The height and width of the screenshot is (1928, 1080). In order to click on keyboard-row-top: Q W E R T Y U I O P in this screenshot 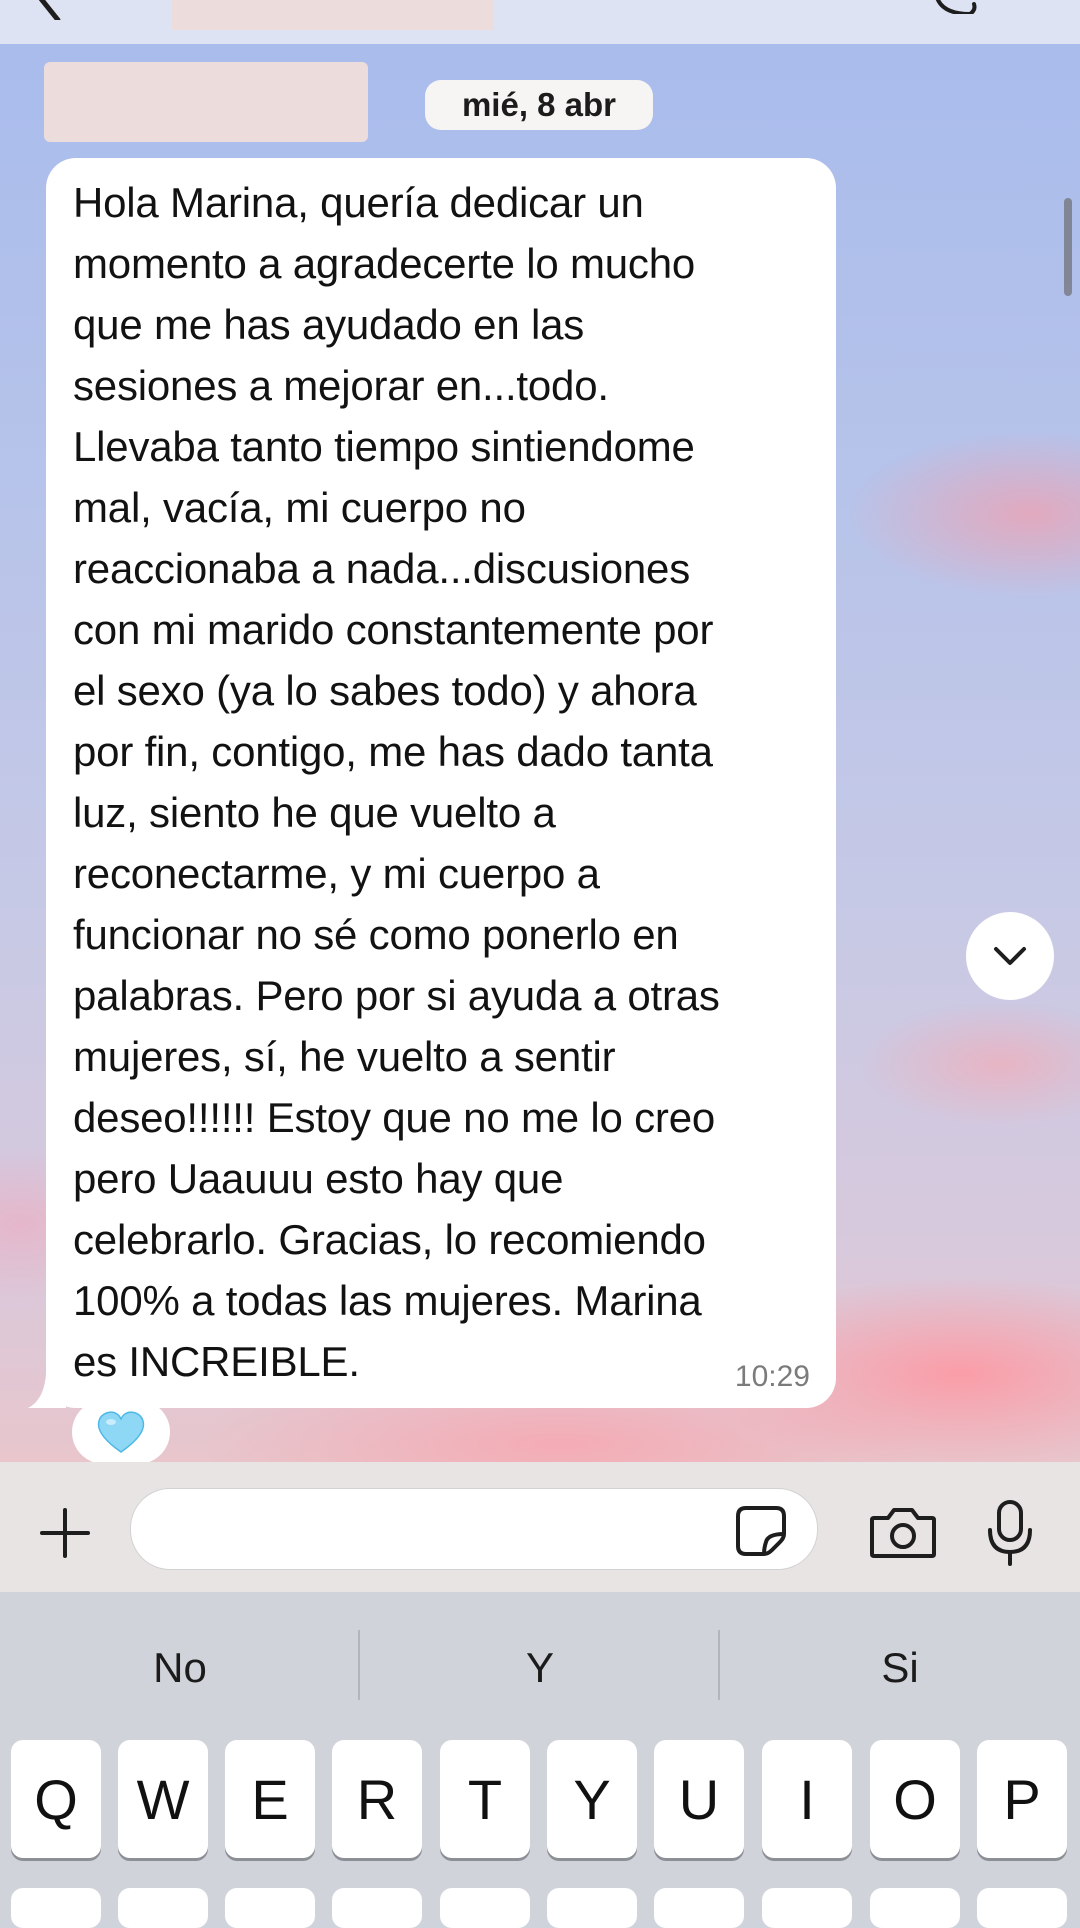, I will do `click(540, 1800)`.